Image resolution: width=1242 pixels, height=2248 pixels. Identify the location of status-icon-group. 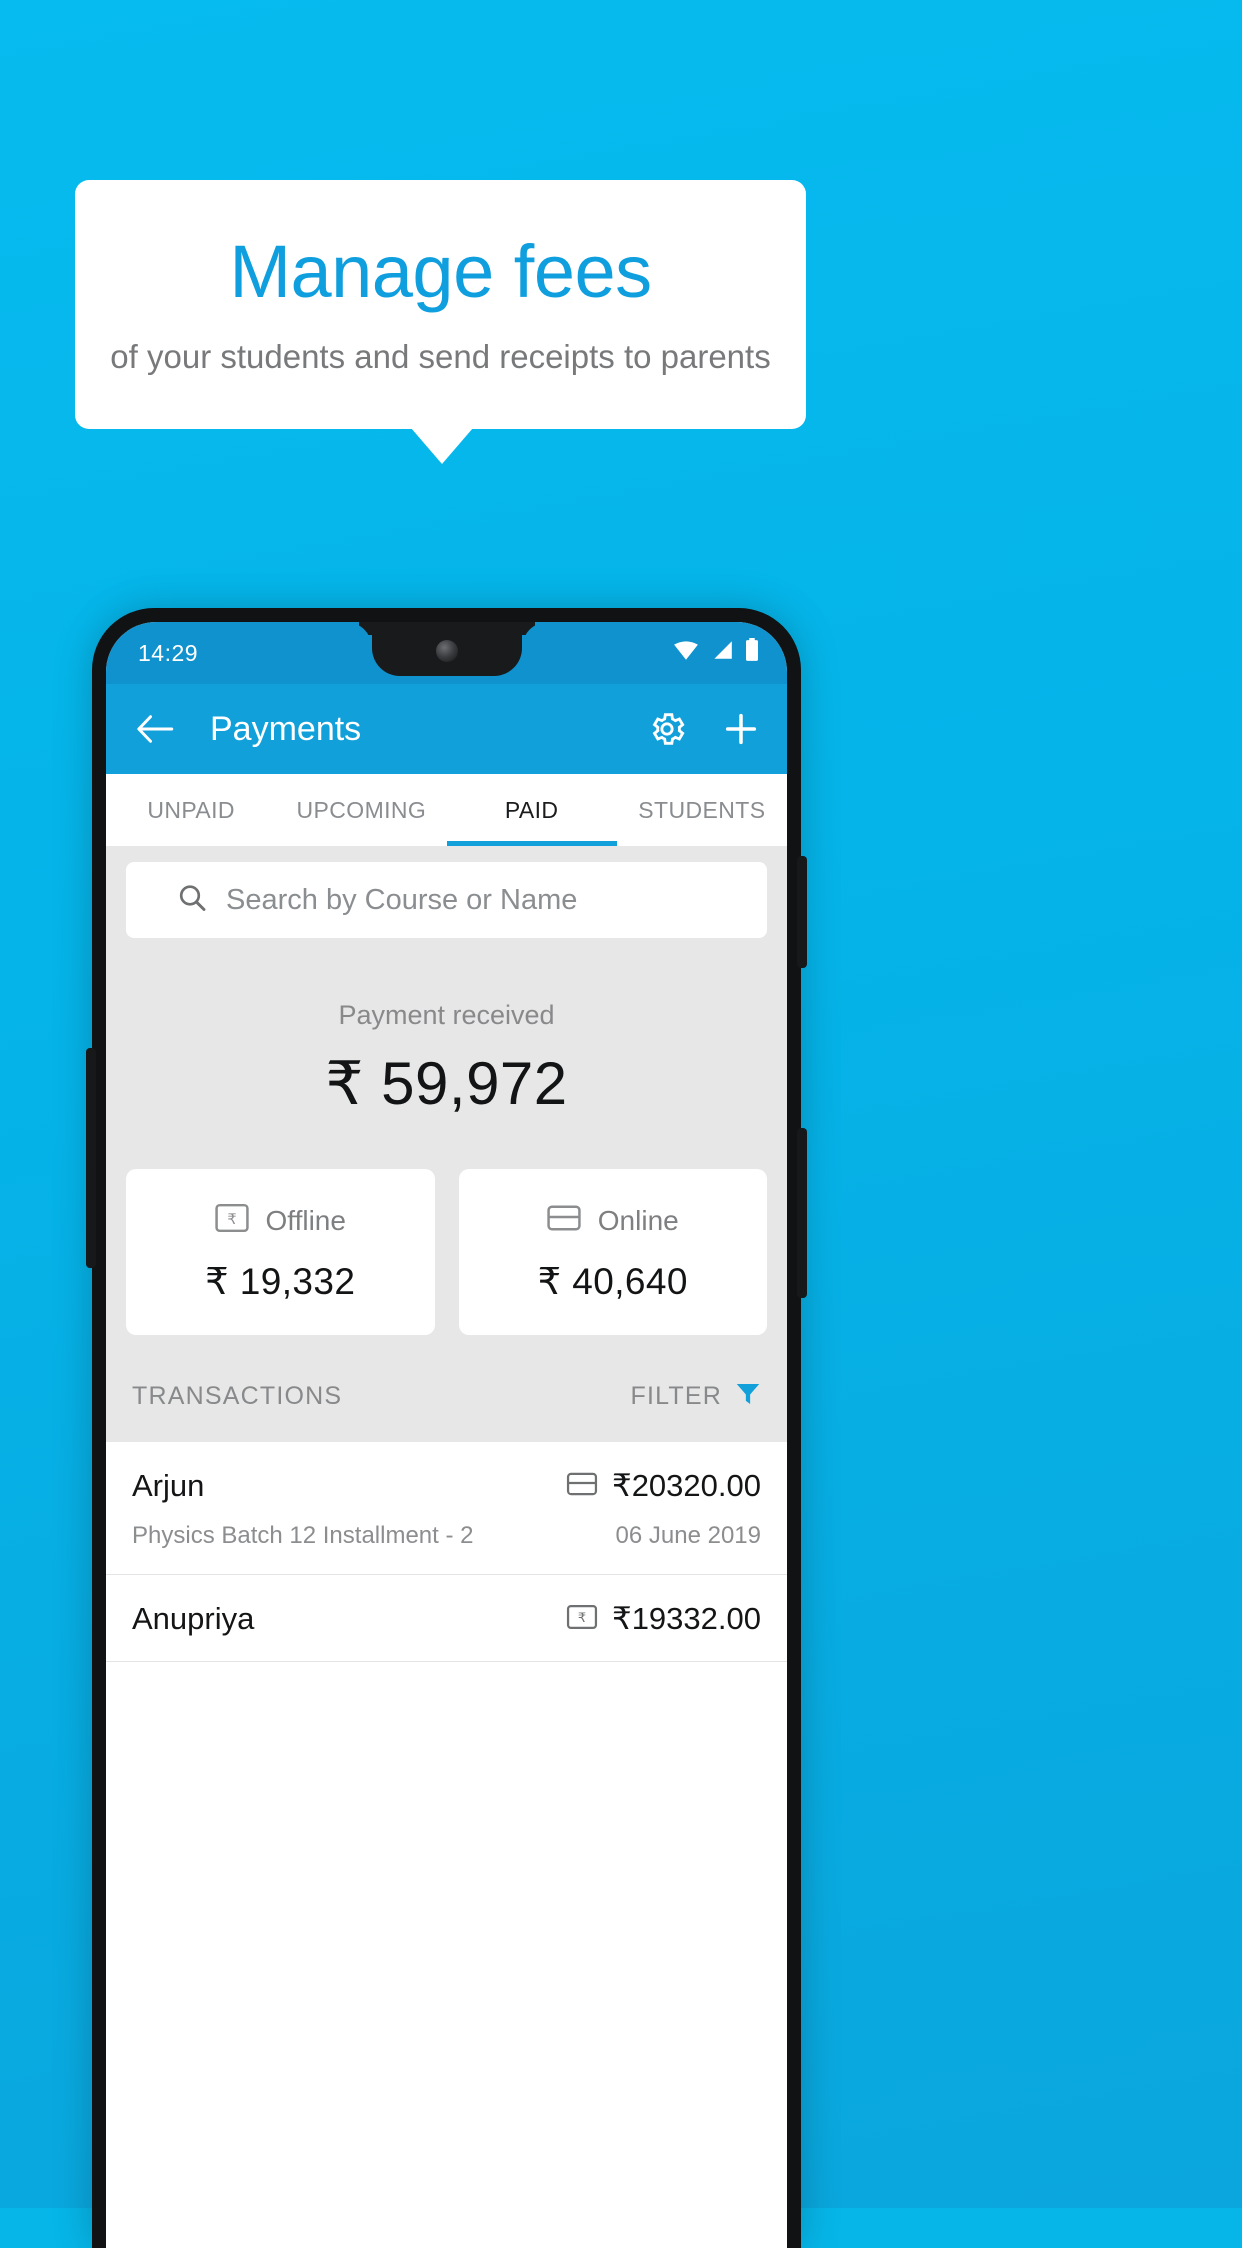
(716, 653).